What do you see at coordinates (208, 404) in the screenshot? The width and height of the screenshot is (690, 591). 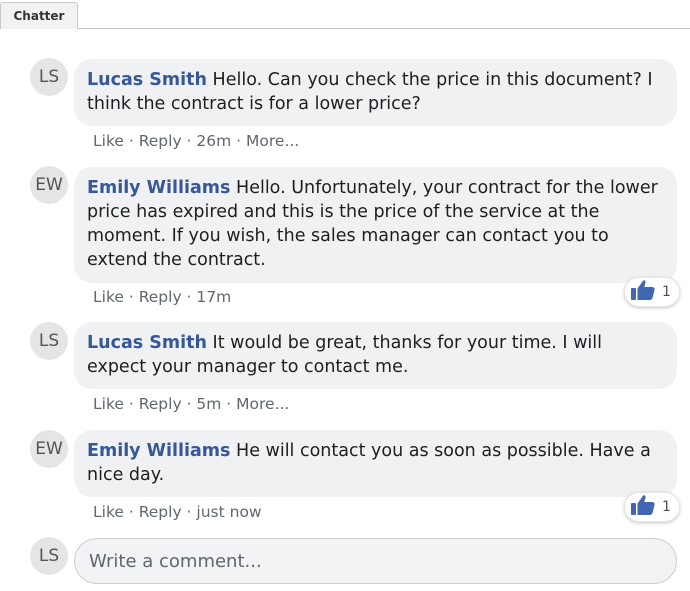 I see `comment-timestamp: 5m` at bounding box center [208, 404].